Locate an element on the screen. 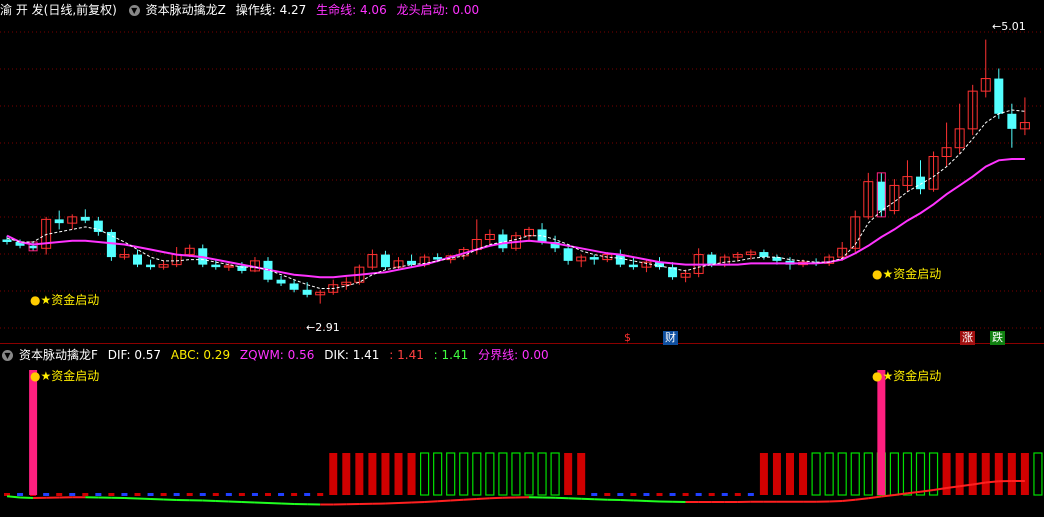 The image size is (1044, 517). dollar-marker: $ is located at coordinates (627, 338).